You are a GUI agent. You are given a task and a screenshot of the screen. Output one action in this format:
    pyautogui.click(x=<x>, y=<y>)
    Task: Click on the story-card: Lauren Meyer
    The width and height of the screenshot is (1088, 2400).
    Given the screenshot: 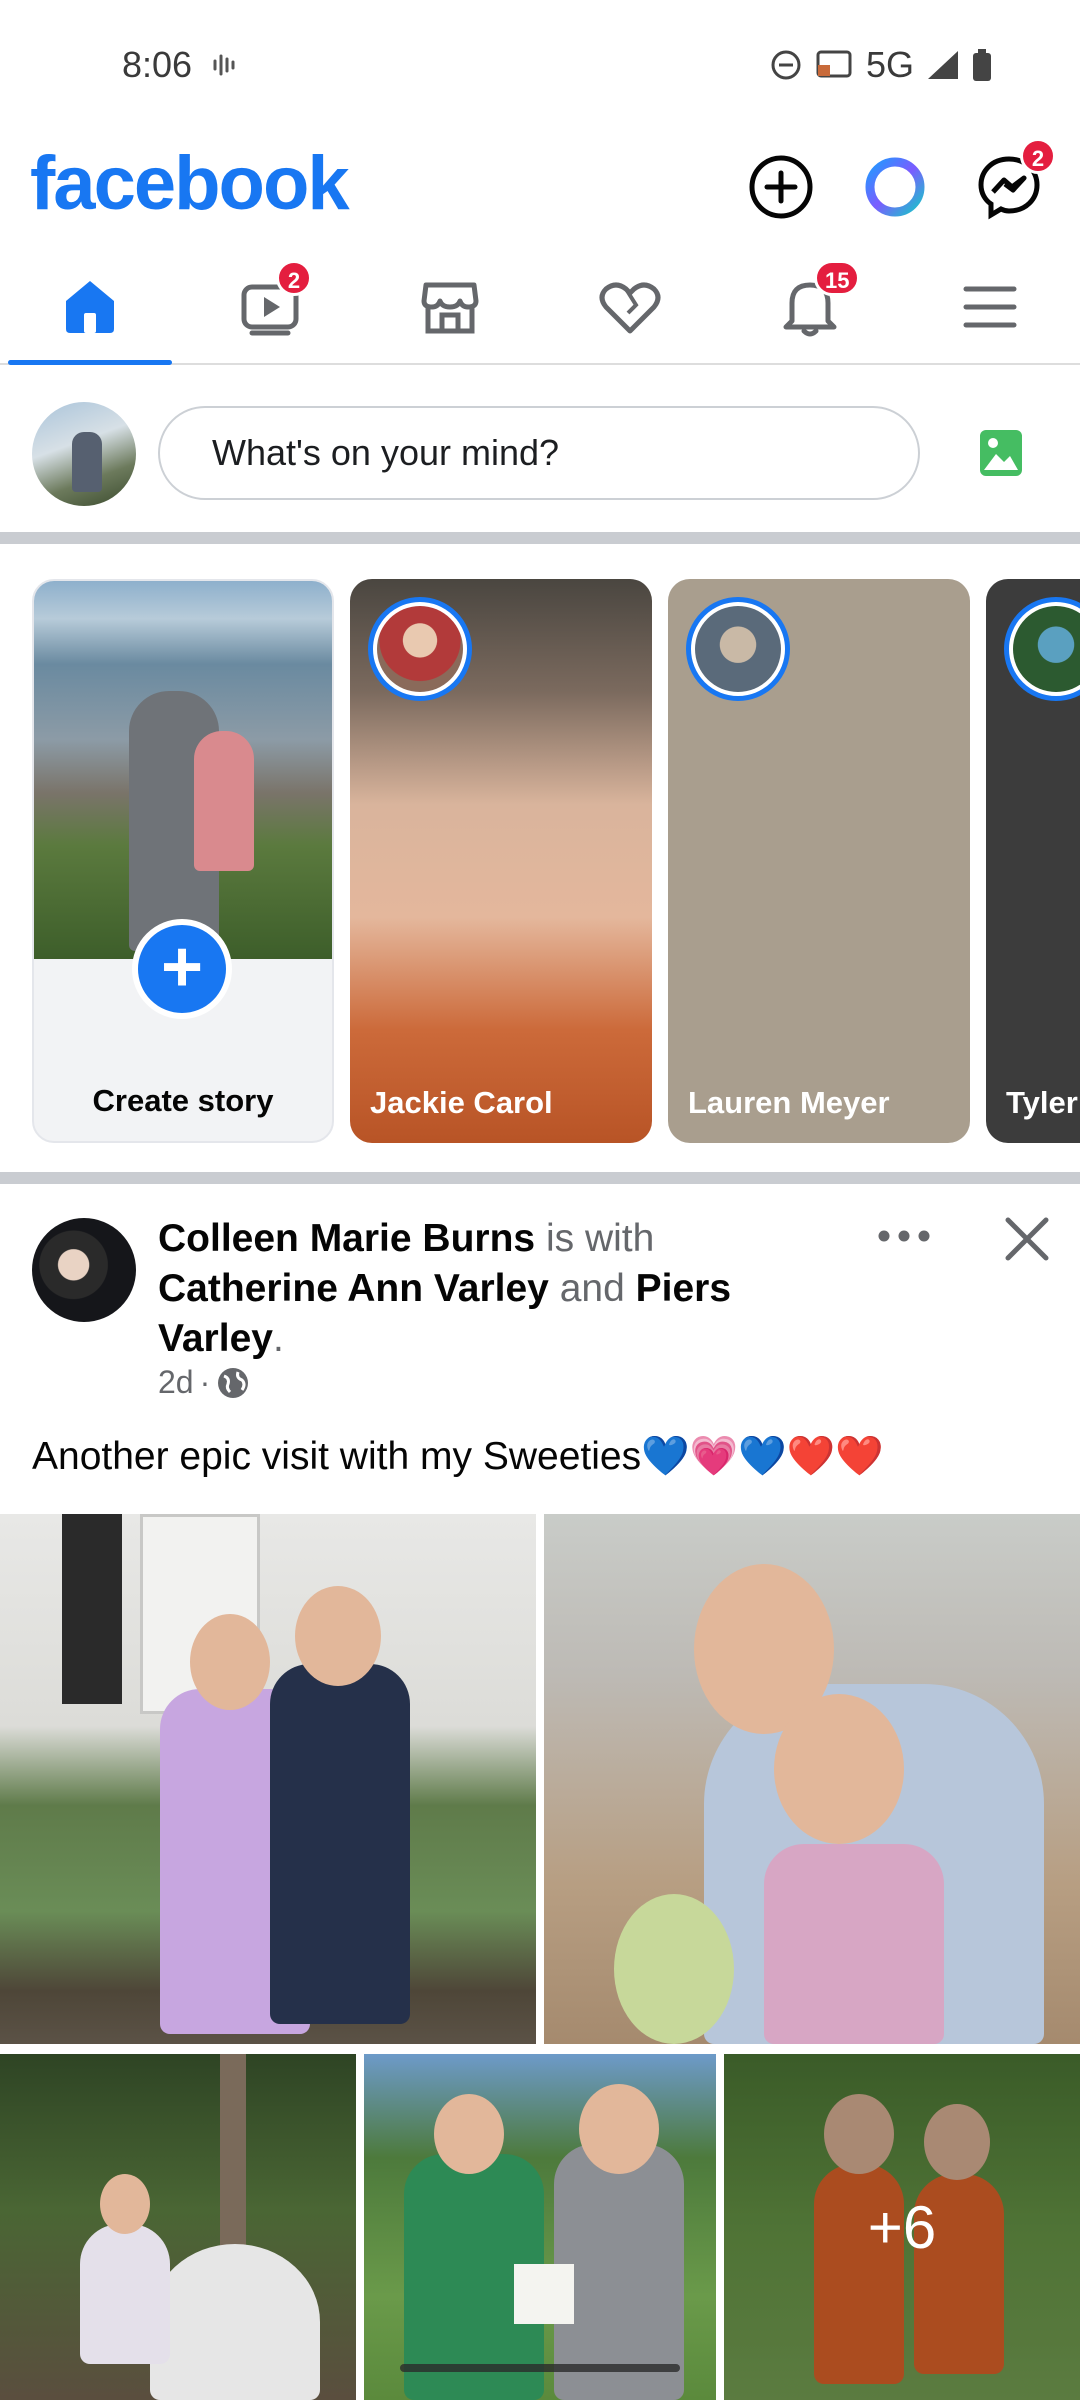 What is the action you would take?
    pyautogui.click(x=819, y=861)
    